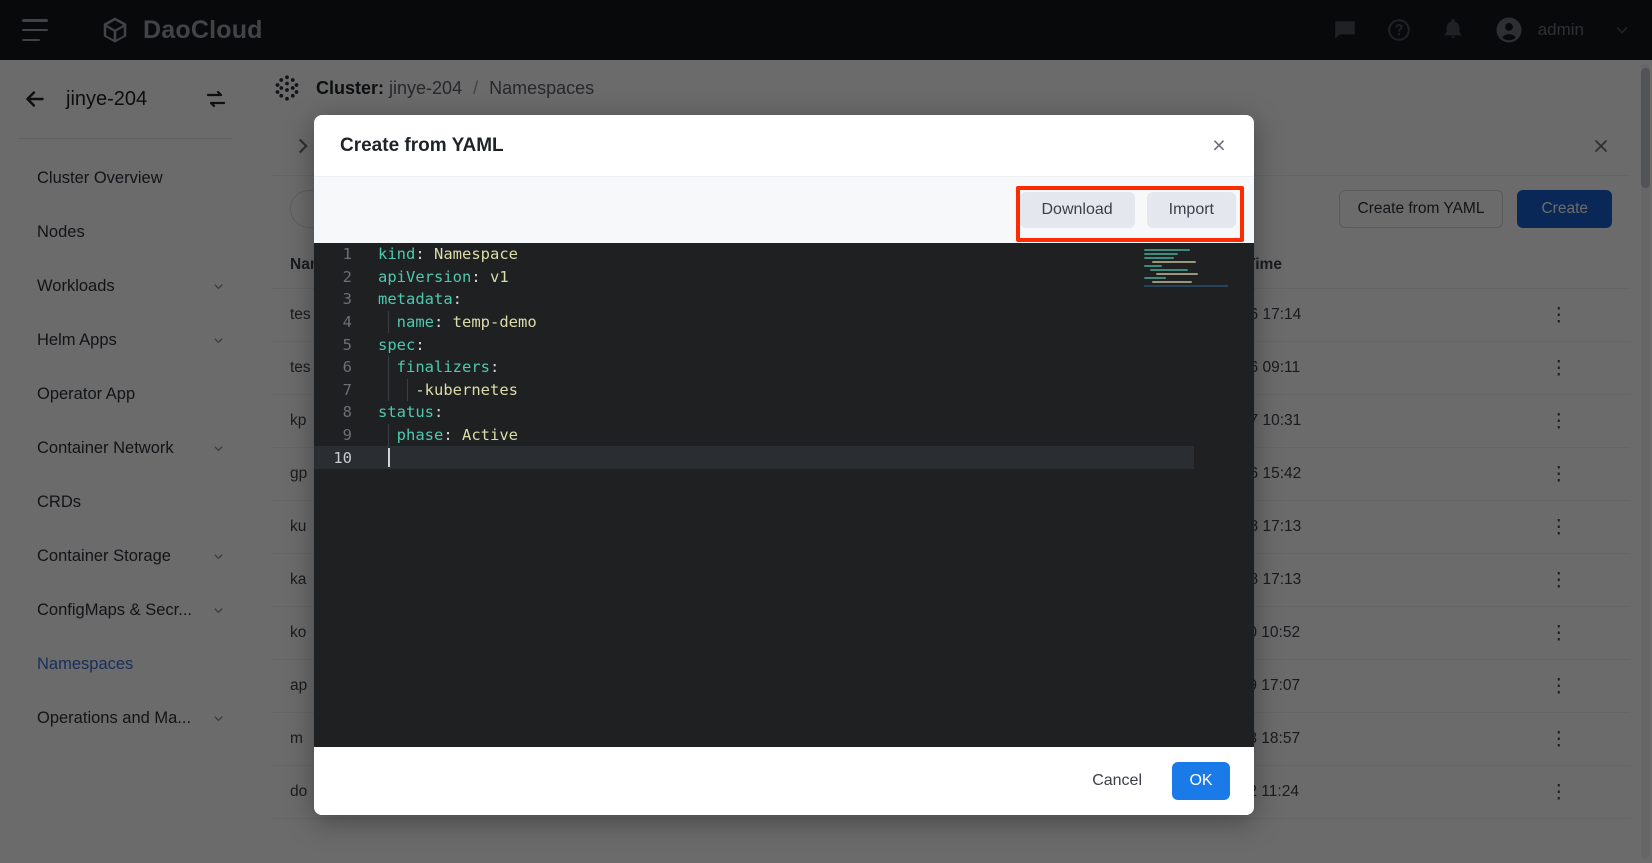 The height and width of the screenshot is (863, 1652). Describe the element at coordinates (448, 389) in the screenshot. I see `line-source: -kubernetes` at that location.